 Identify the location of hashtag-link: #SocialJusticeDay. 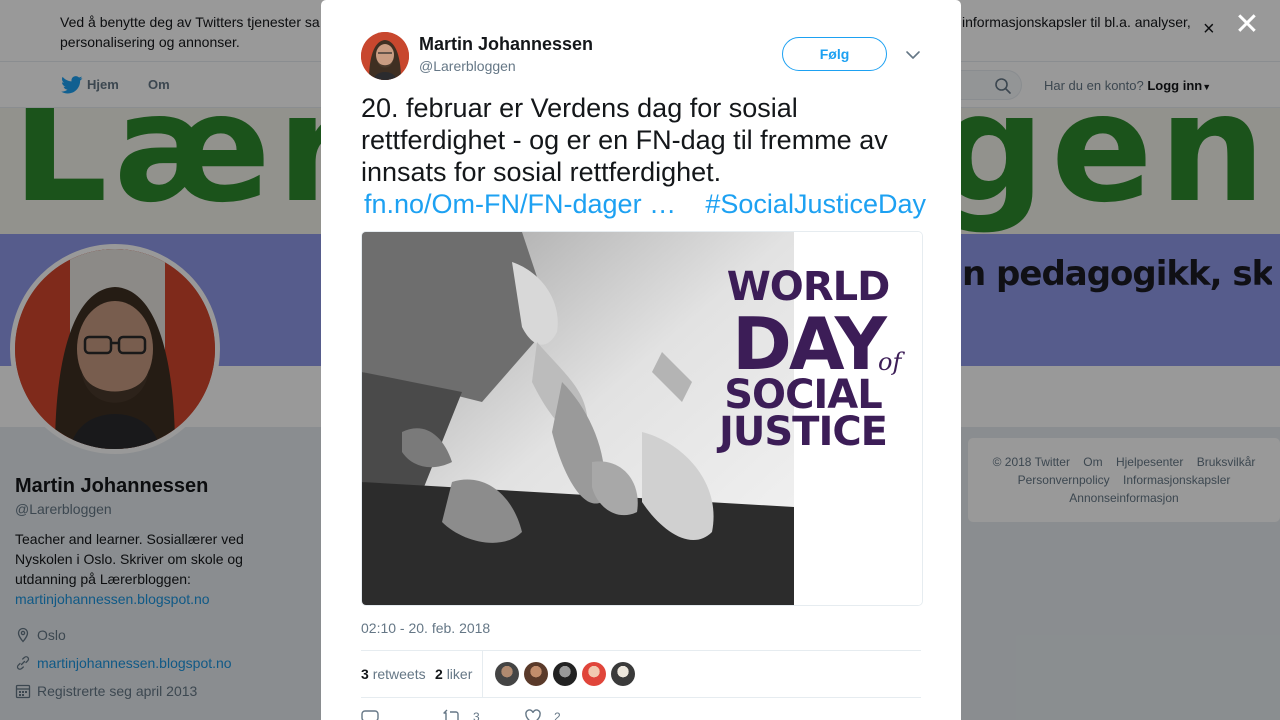
(815, 204).